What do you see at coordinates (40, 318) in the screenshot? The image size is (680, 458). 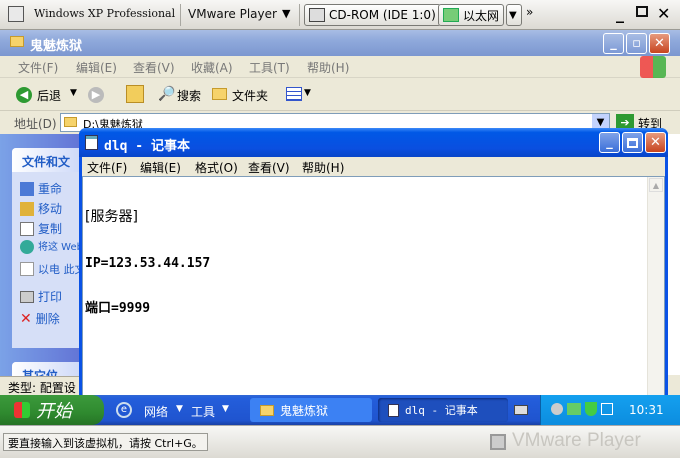 I see `task-delete: ✕ 删除` at bounding box center [40, 318].